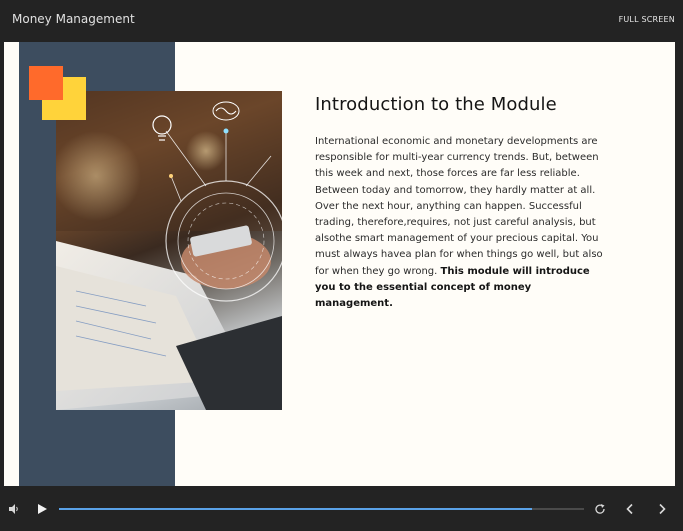 This screenshot has width=683, height=531. I want to click on progress-fill, so click(295, 509).